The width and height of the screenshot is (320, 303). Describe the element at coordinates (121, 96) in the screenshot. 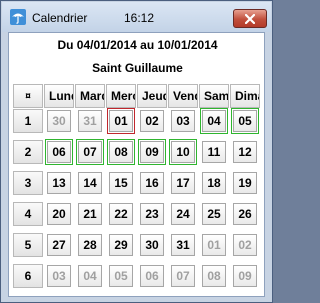

I see `day-header: Mercredi` at that location.